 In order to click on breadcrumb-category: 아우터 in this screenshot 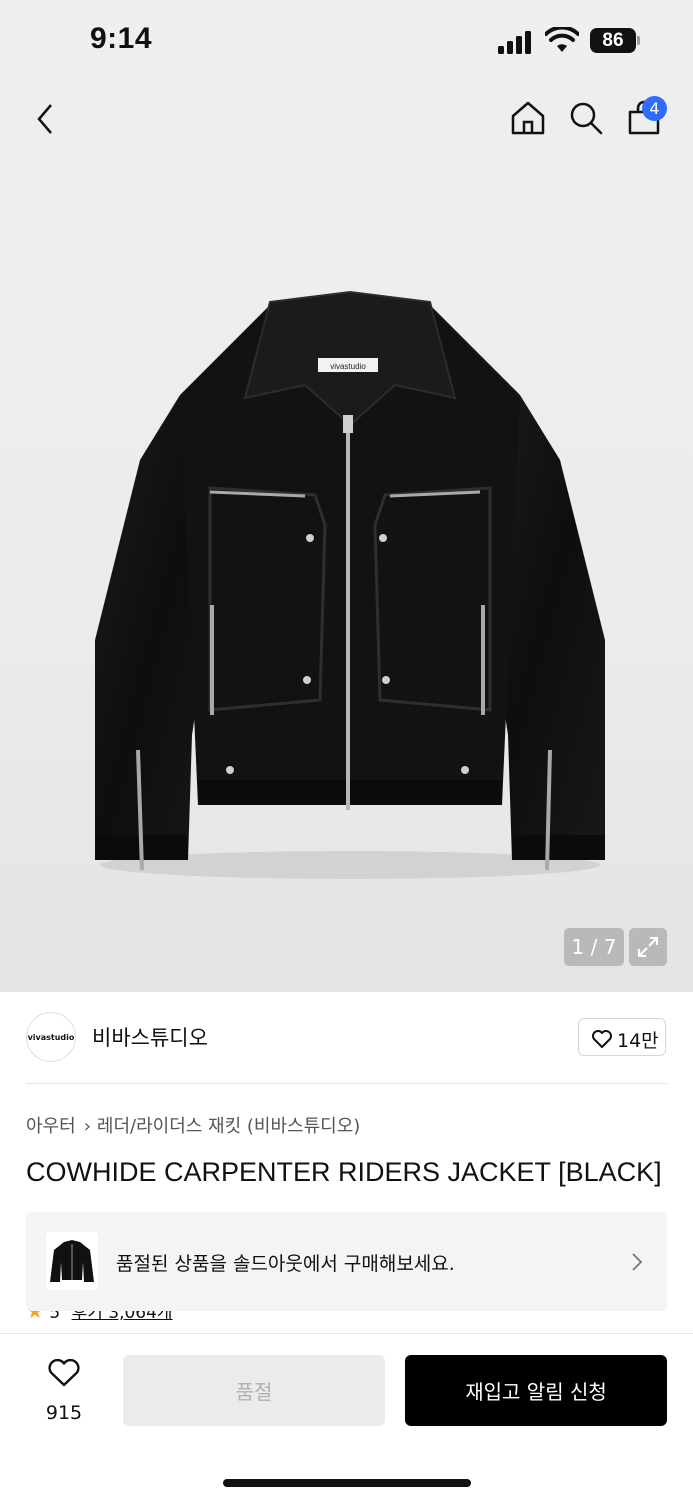, I will do `click(51, 1126)`.